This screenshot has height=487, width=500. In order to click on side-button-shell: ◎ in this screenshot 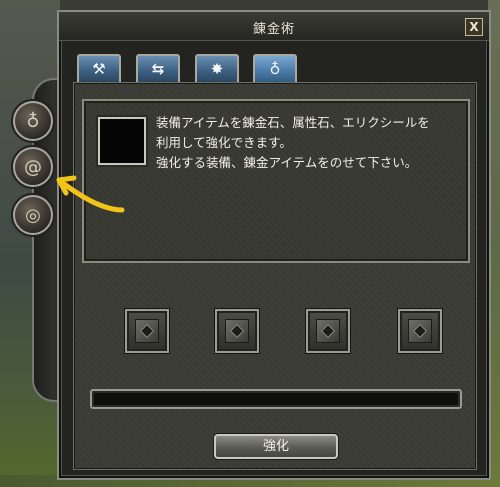, I will do `click(33, 215)`.